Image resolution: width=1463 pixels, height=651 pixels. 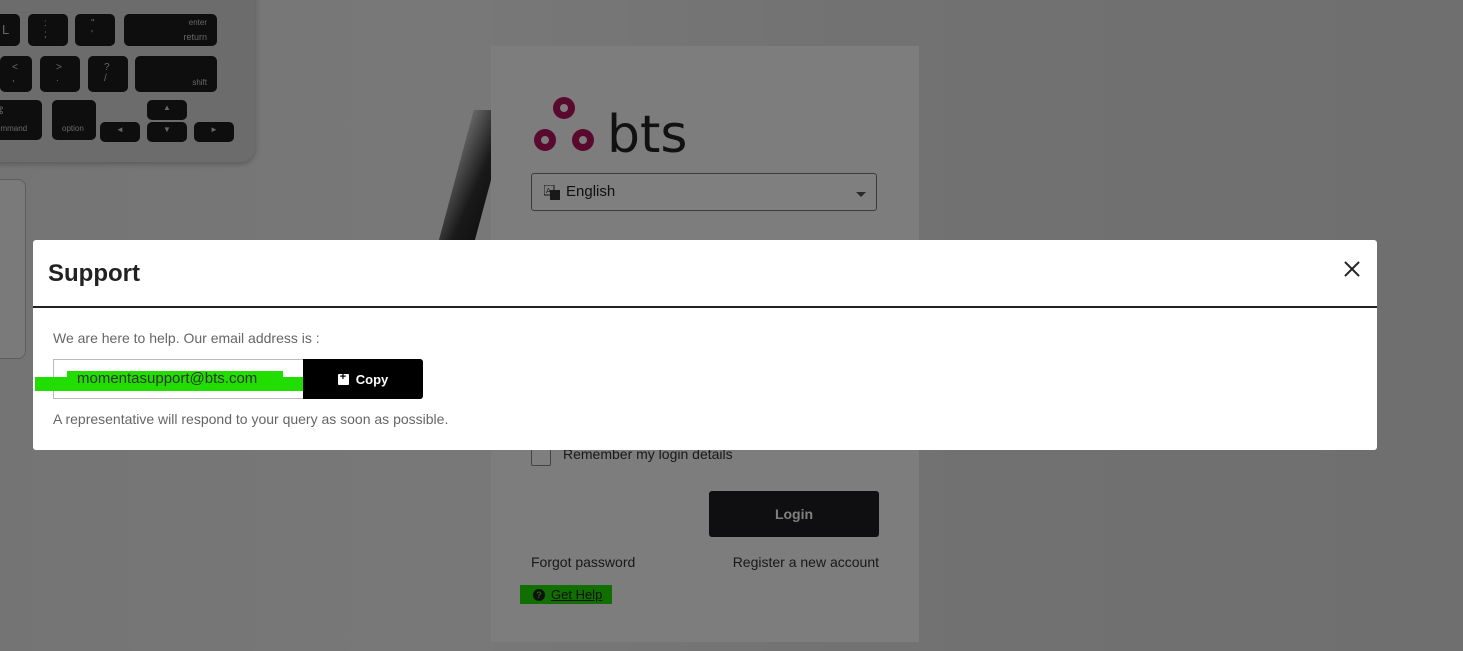 I want to click on copy-icon, so click(x=343, y=378).